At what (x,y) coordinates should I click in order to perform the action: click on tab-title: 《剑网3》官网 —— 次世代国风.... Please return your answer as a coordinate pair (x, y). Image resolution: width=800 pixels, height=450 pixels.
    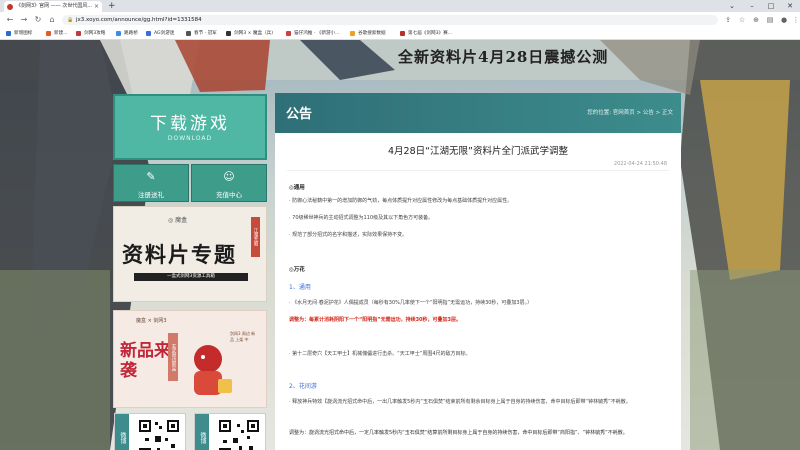
    Looking at the image, I should click on (54, 6).